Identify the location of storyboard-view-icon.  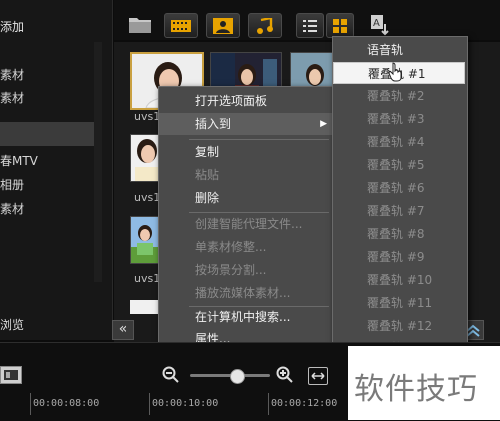
(11, 375).